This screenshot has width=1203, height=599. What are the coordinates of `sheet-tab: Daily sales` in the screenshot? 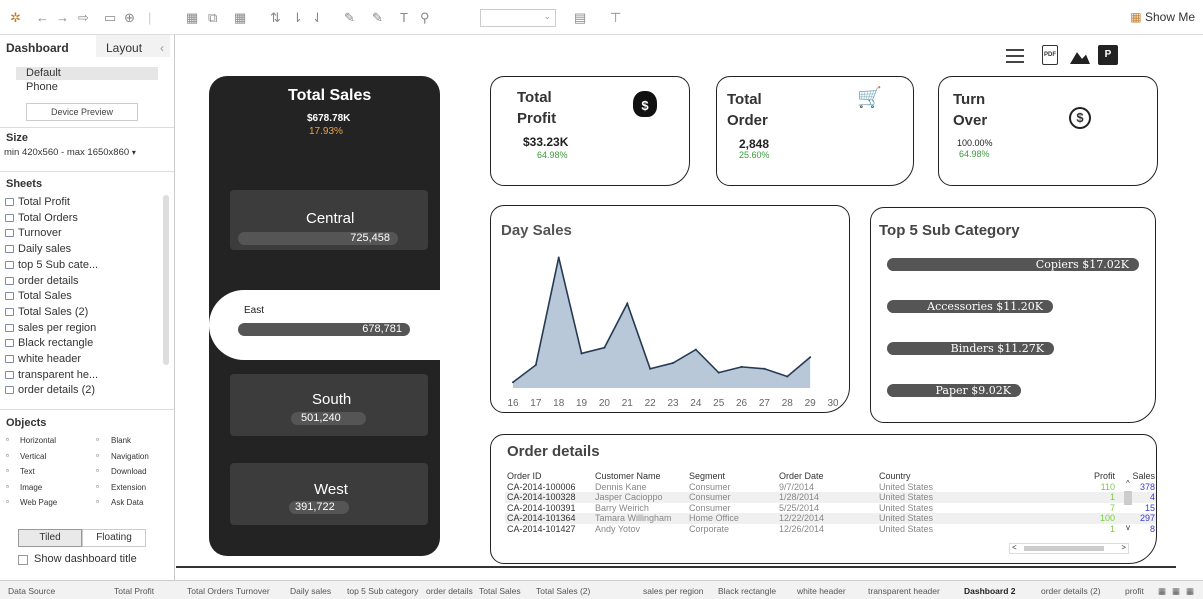 It's located at (310, 591).